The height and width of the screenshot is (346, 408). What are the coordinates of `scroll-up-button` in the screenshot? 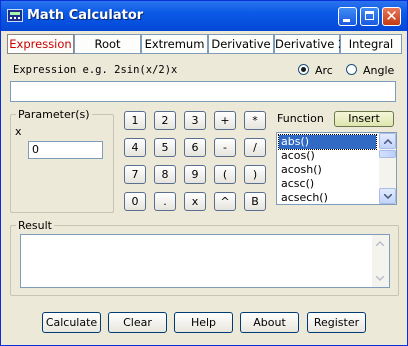 It's located at (387, 141).